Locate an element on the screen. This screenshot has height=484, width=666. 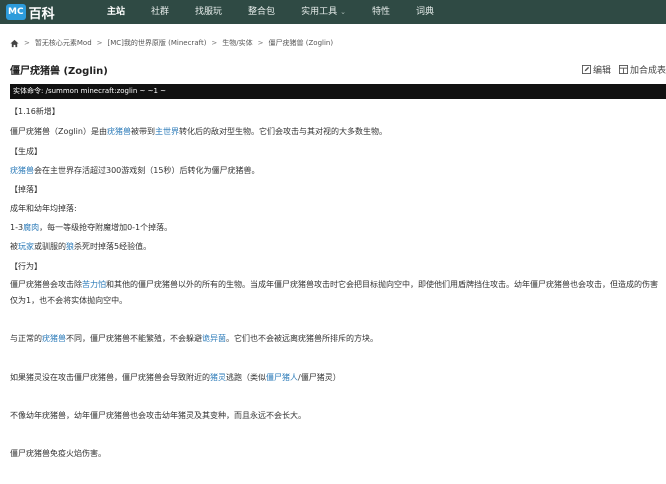
command-bar: 实体命令: /summon minecraft:zoglin ~ ~1 ~ is located at coordinates (338, 91).